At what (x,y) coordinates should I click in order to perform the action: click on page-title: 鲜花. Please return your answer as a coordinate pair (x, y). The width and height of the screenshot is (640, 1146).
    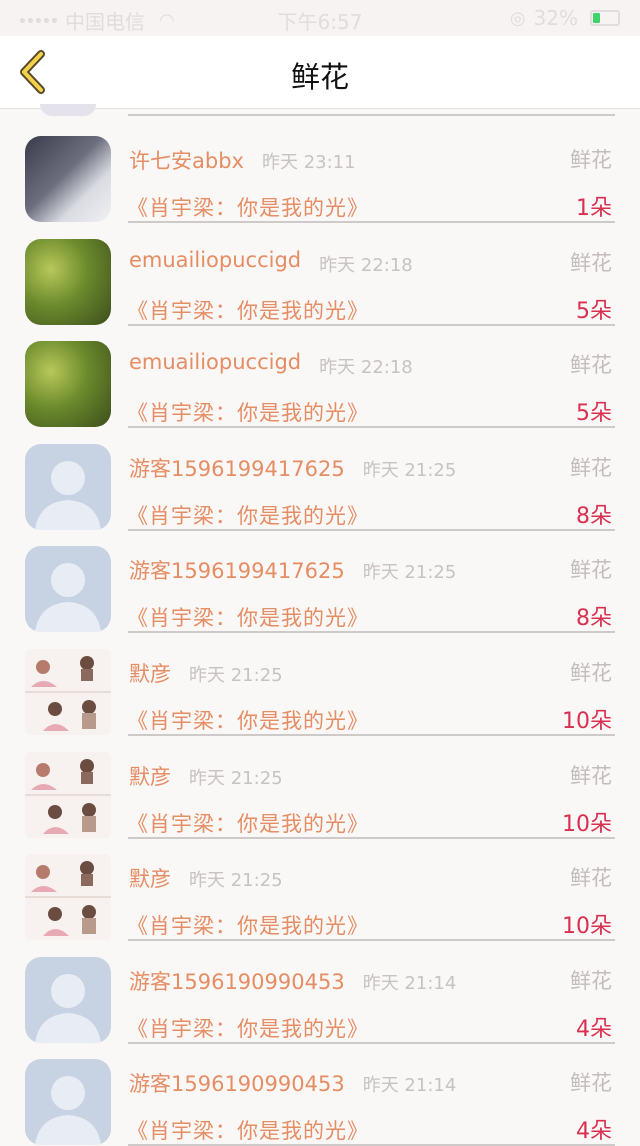
    Looking at the image, I should click on (319, 77).